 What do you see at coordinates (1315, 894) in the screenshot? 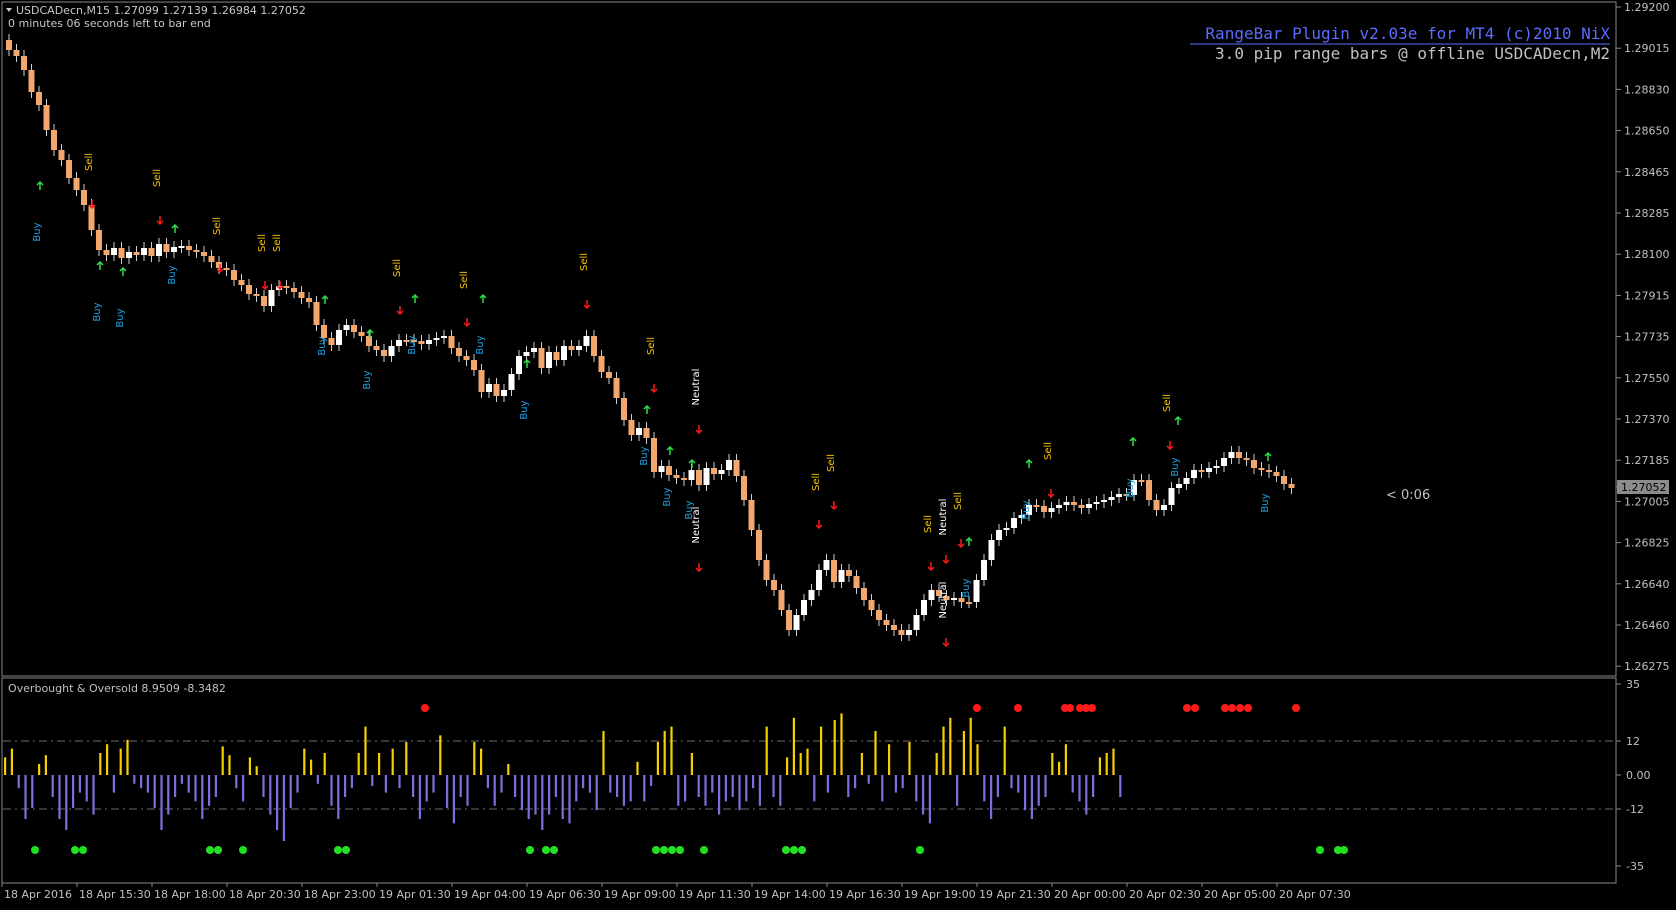
I see `time-tick-label: 20 Apr 07:30` at bounding box center [1315, 894].